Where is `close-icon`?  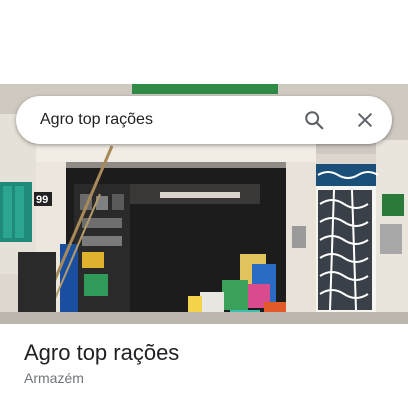 close-icon is located at coordinates (365, 120).